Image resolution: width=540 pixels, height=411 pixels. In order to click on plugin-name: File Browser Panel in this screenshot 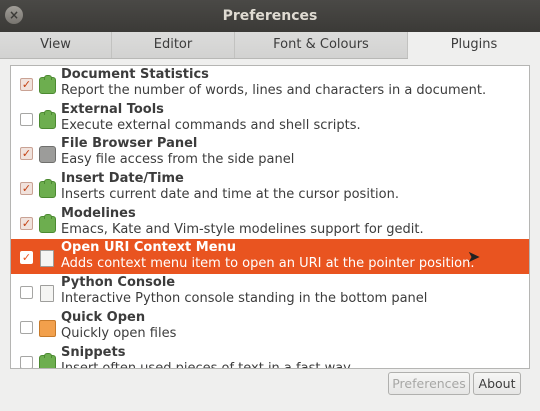, I will do `click(129, 144)`.